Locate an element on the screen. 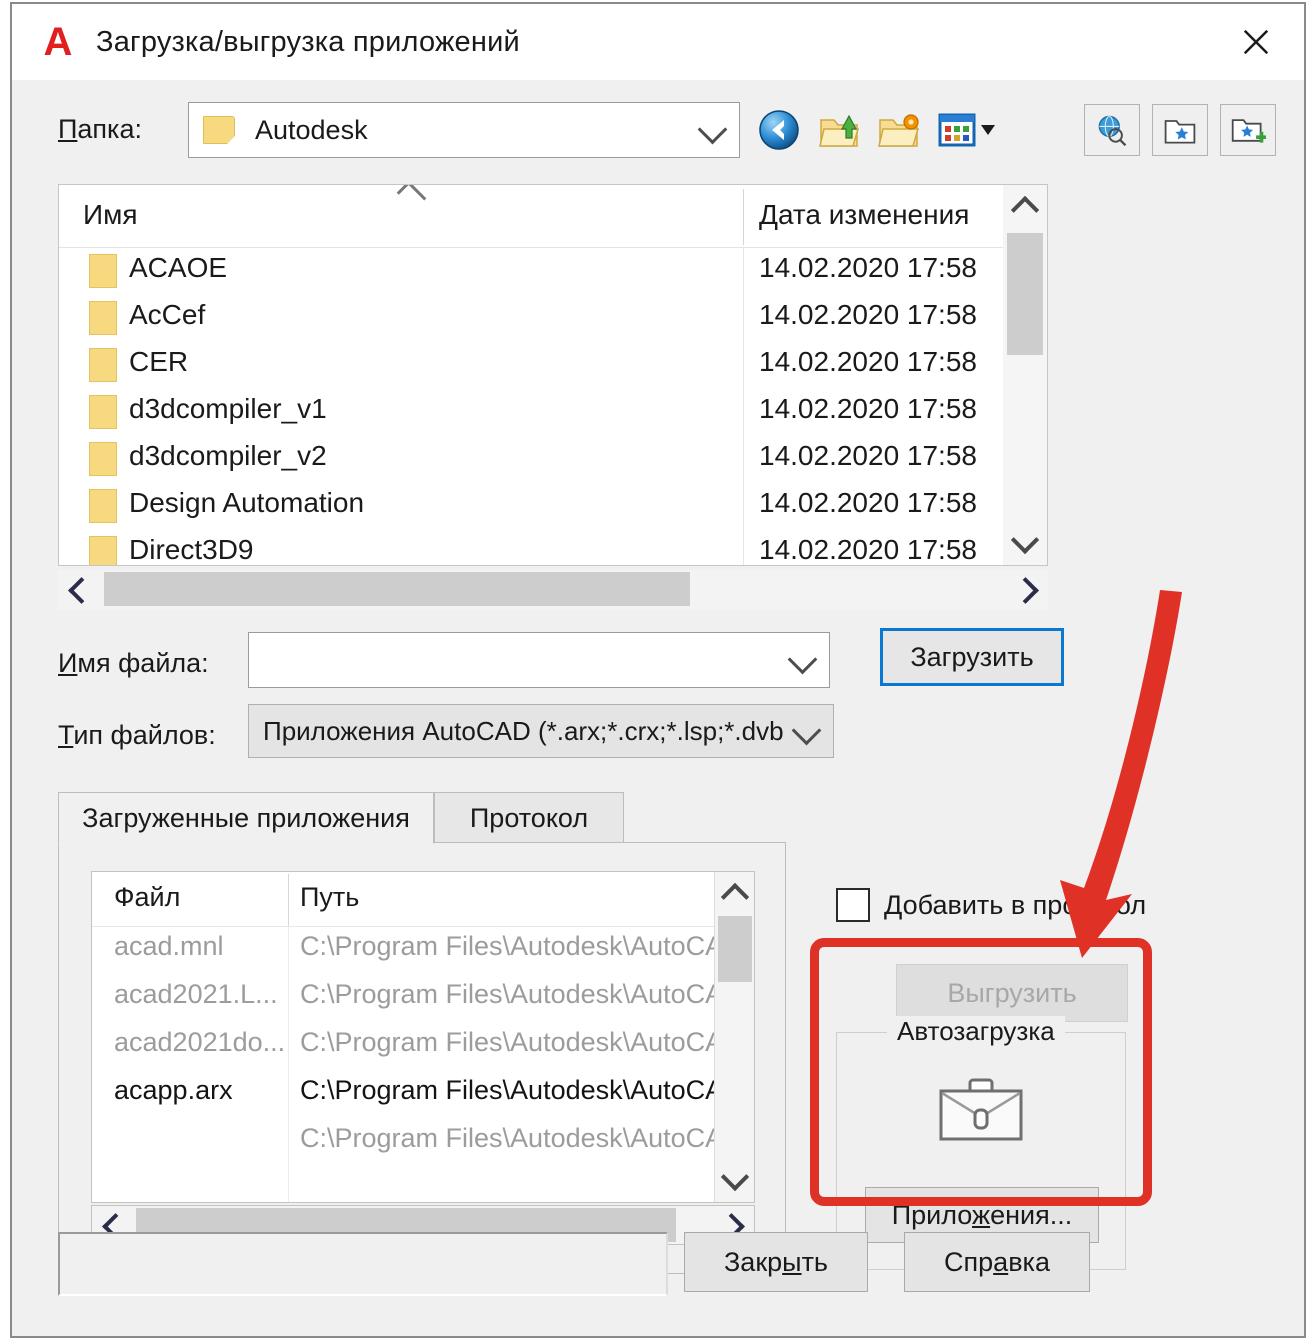  unload-button-label: Выгрузить is located at coordinates (1012, 992).